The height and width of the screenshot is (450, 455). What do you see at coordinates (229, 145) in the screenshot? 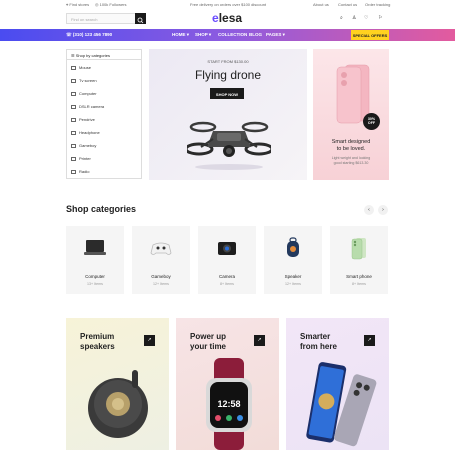
I see `drone-image` at bounding box center [229, 145].